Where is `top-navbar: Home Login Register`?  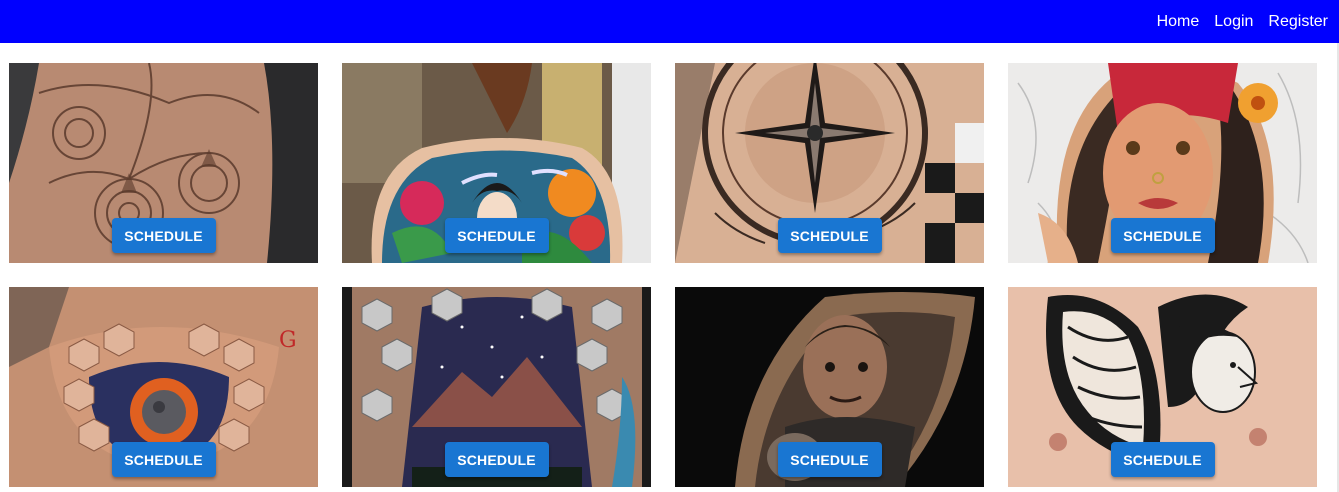
top-navbar: Home Login Register is located at coordinates (669, 21).